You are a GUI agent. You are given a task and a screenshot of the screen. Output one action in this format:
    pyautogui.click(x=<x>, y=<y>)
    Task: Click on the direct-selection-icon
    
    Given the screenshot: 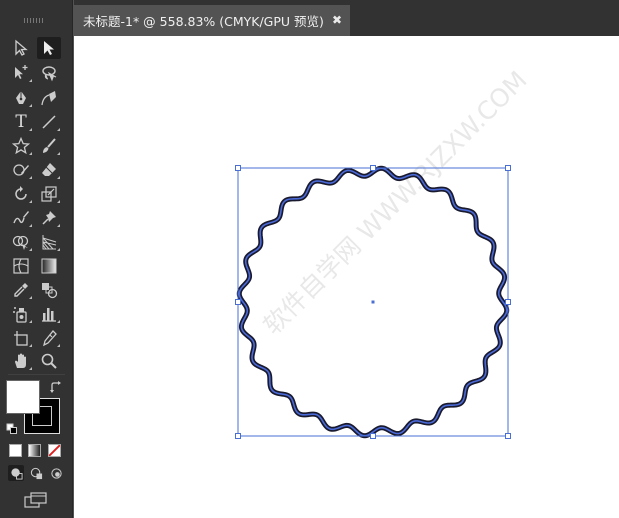 What is the action you would take?
    pyautogui.click(x=21, y=48)
    